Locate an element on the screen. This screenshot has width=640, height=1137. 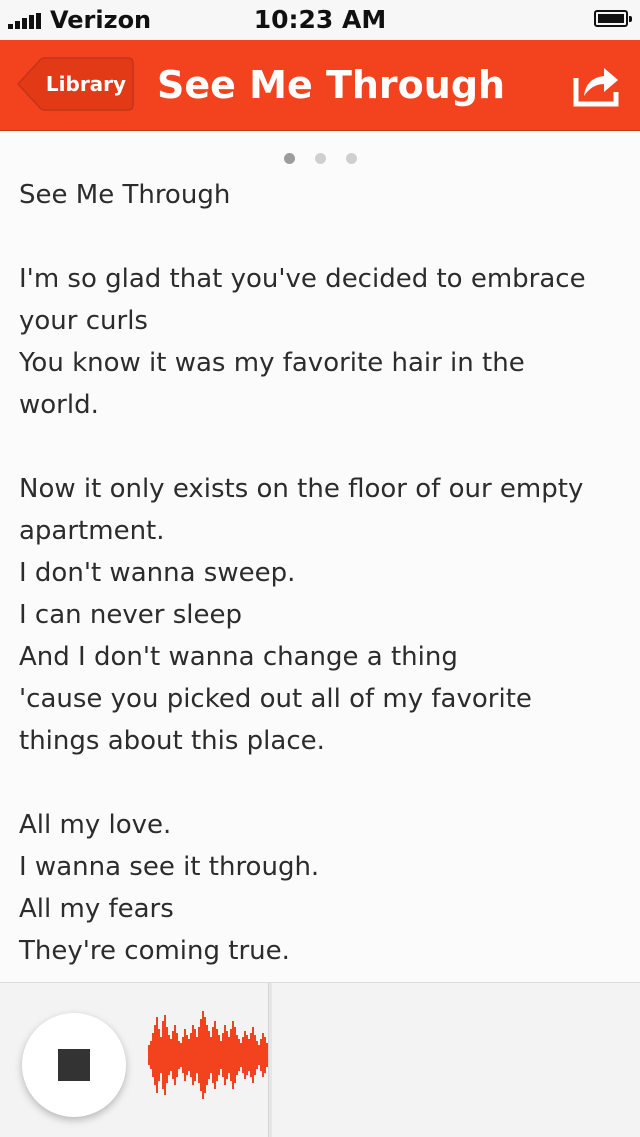
lyric-line: You know it was my favorite hair in the is located at coordinates (272, 363).